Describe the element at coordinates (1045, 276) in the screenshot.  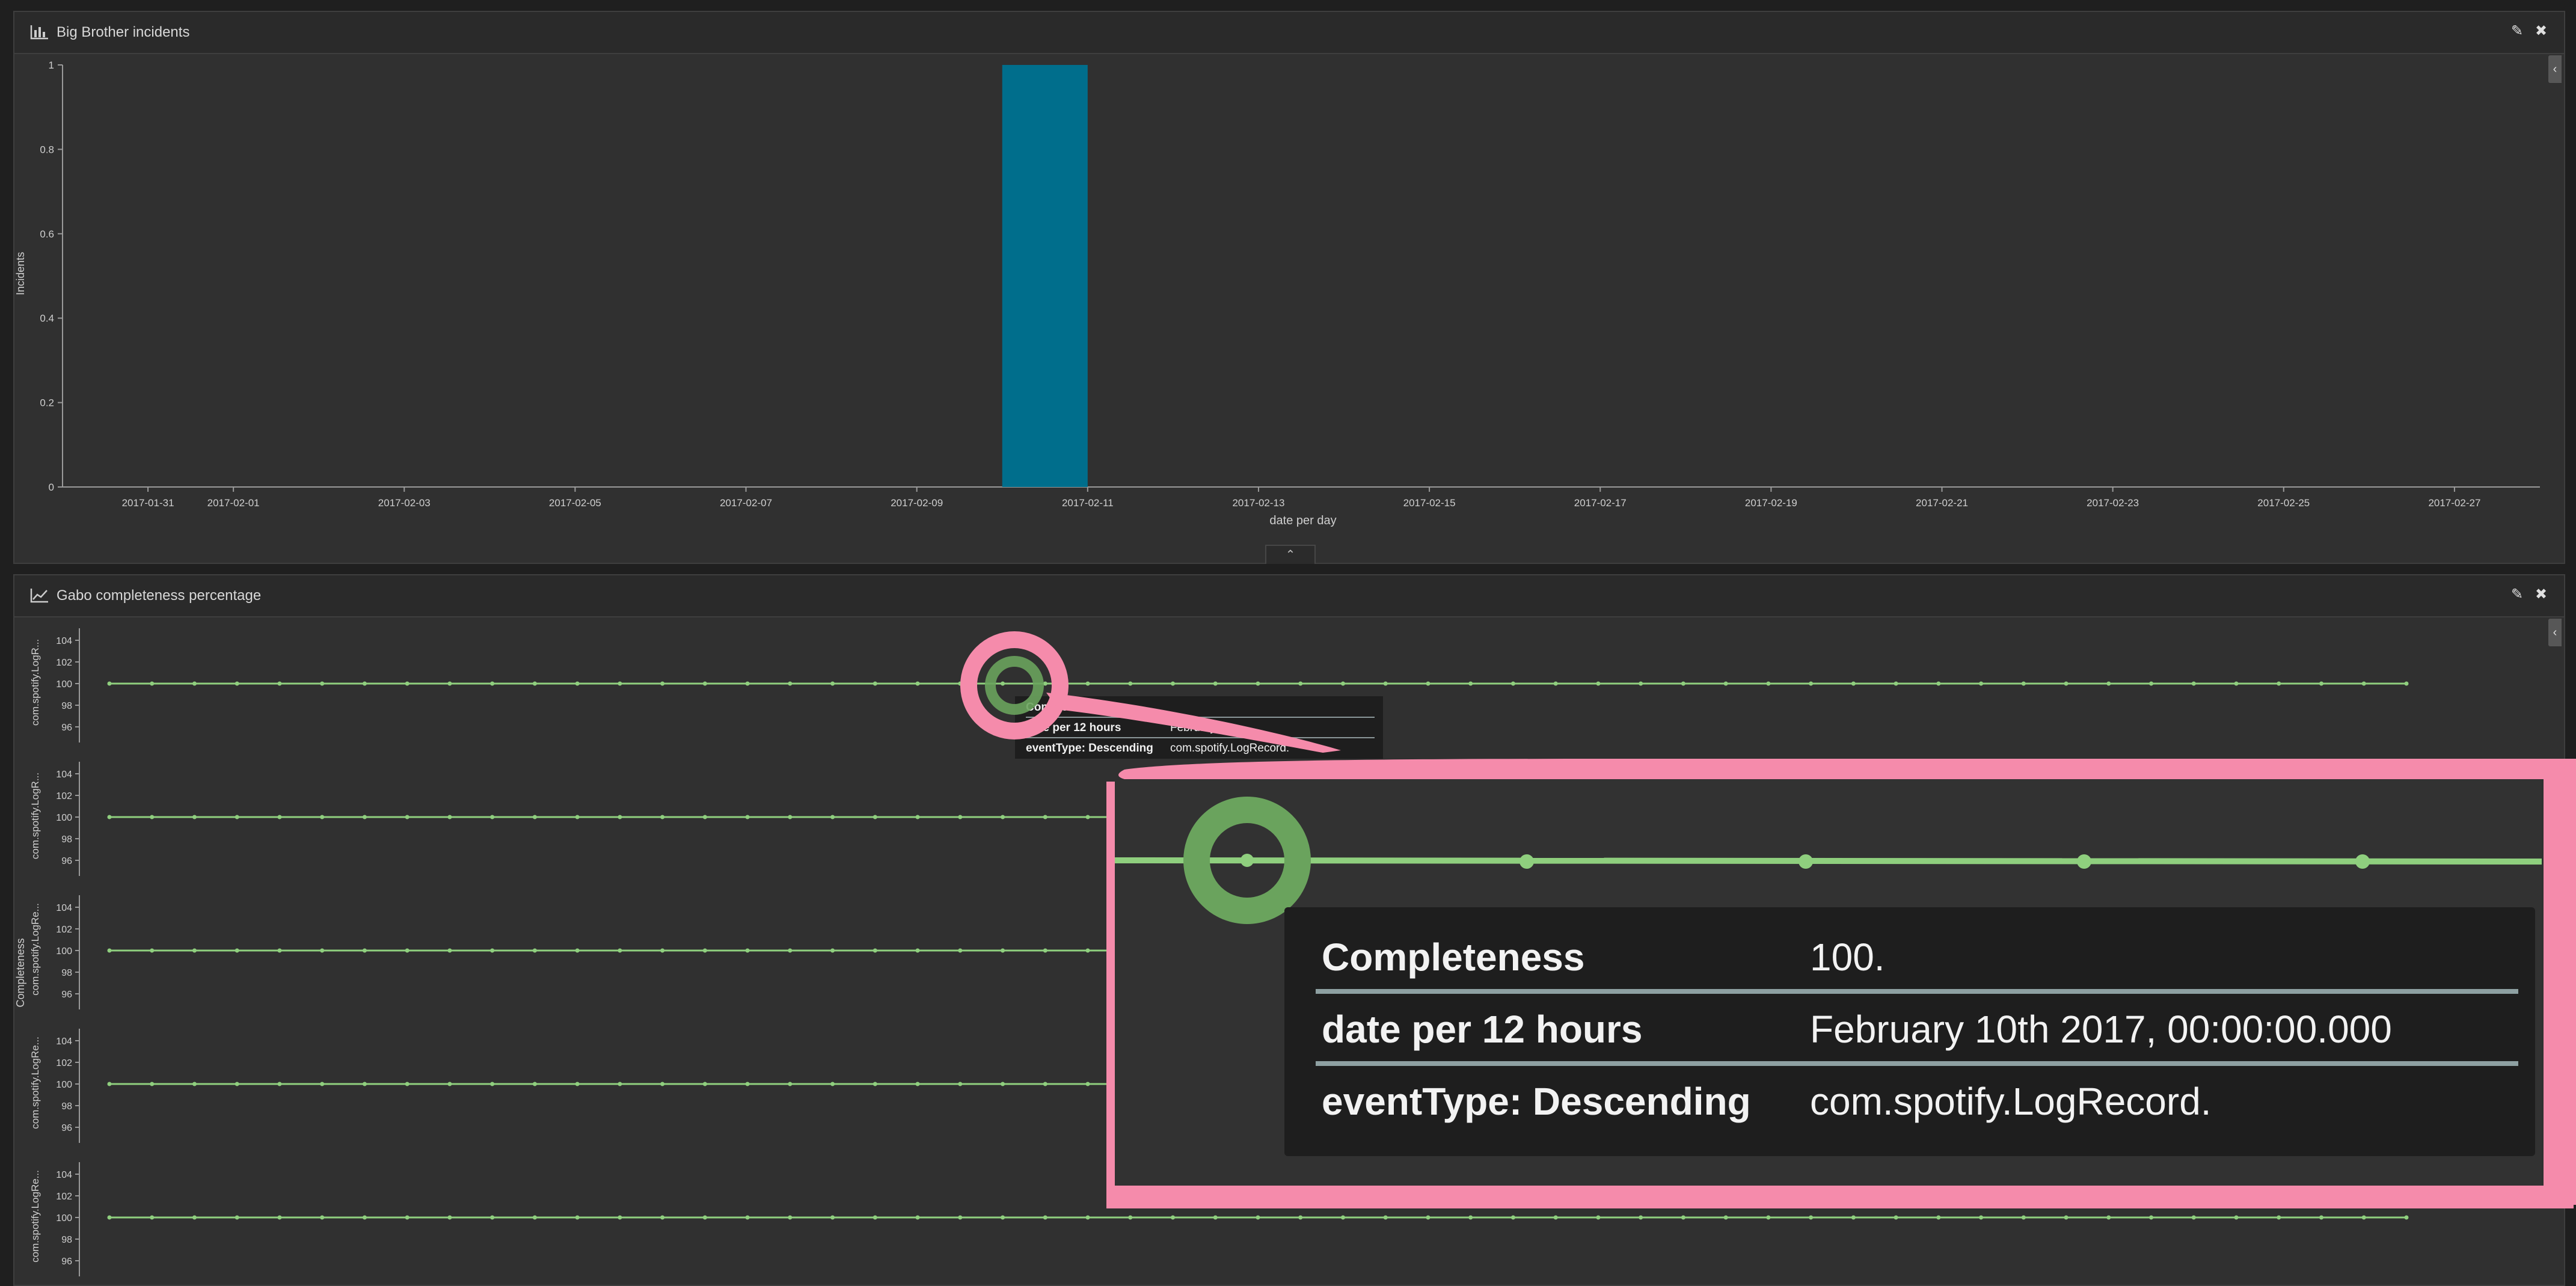
I see `bar` at that location.